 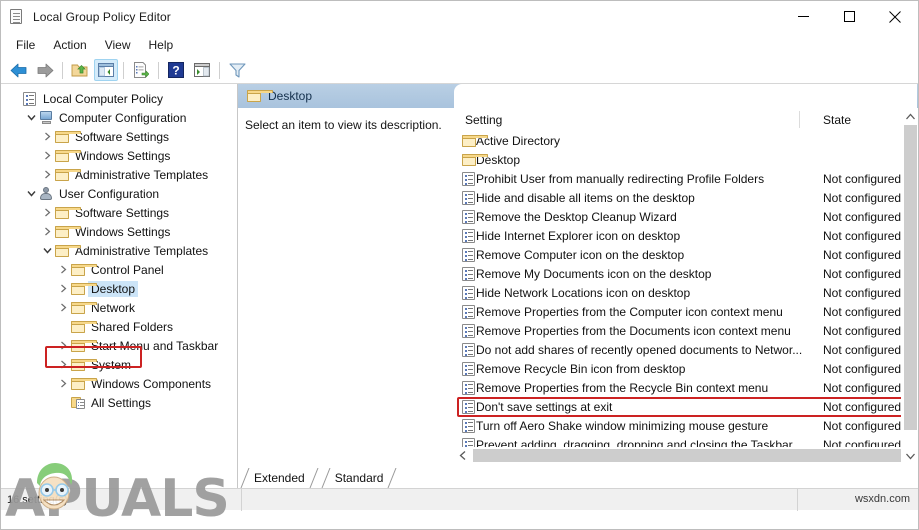 I want to click on tree-item-all-settings: All Settings, so click(x=119, y=402).